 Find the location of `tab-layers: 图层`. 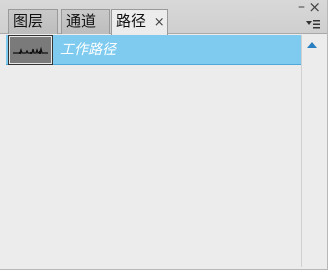

tab-layers: 图层 is located at coordinates (33, 21).